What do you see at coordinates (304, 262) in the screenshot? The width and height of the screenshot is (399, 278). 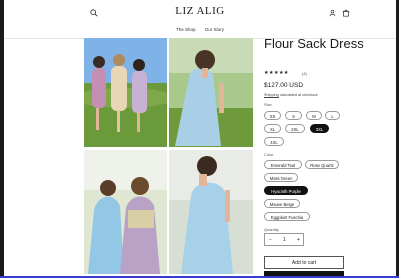 I see `add-to-cart-button: Add to cart` at bounding box center [304, 262].